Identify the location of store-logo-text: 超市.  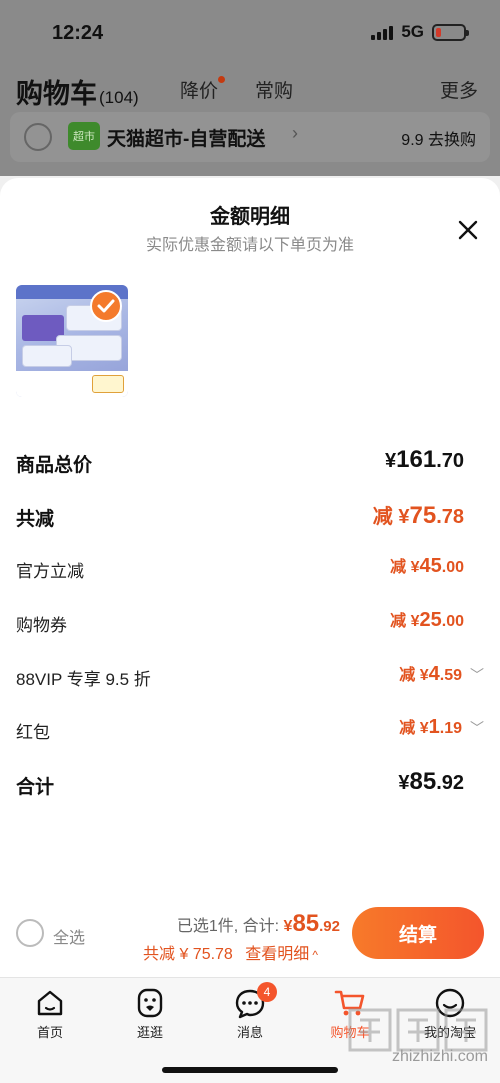
(84, 137).